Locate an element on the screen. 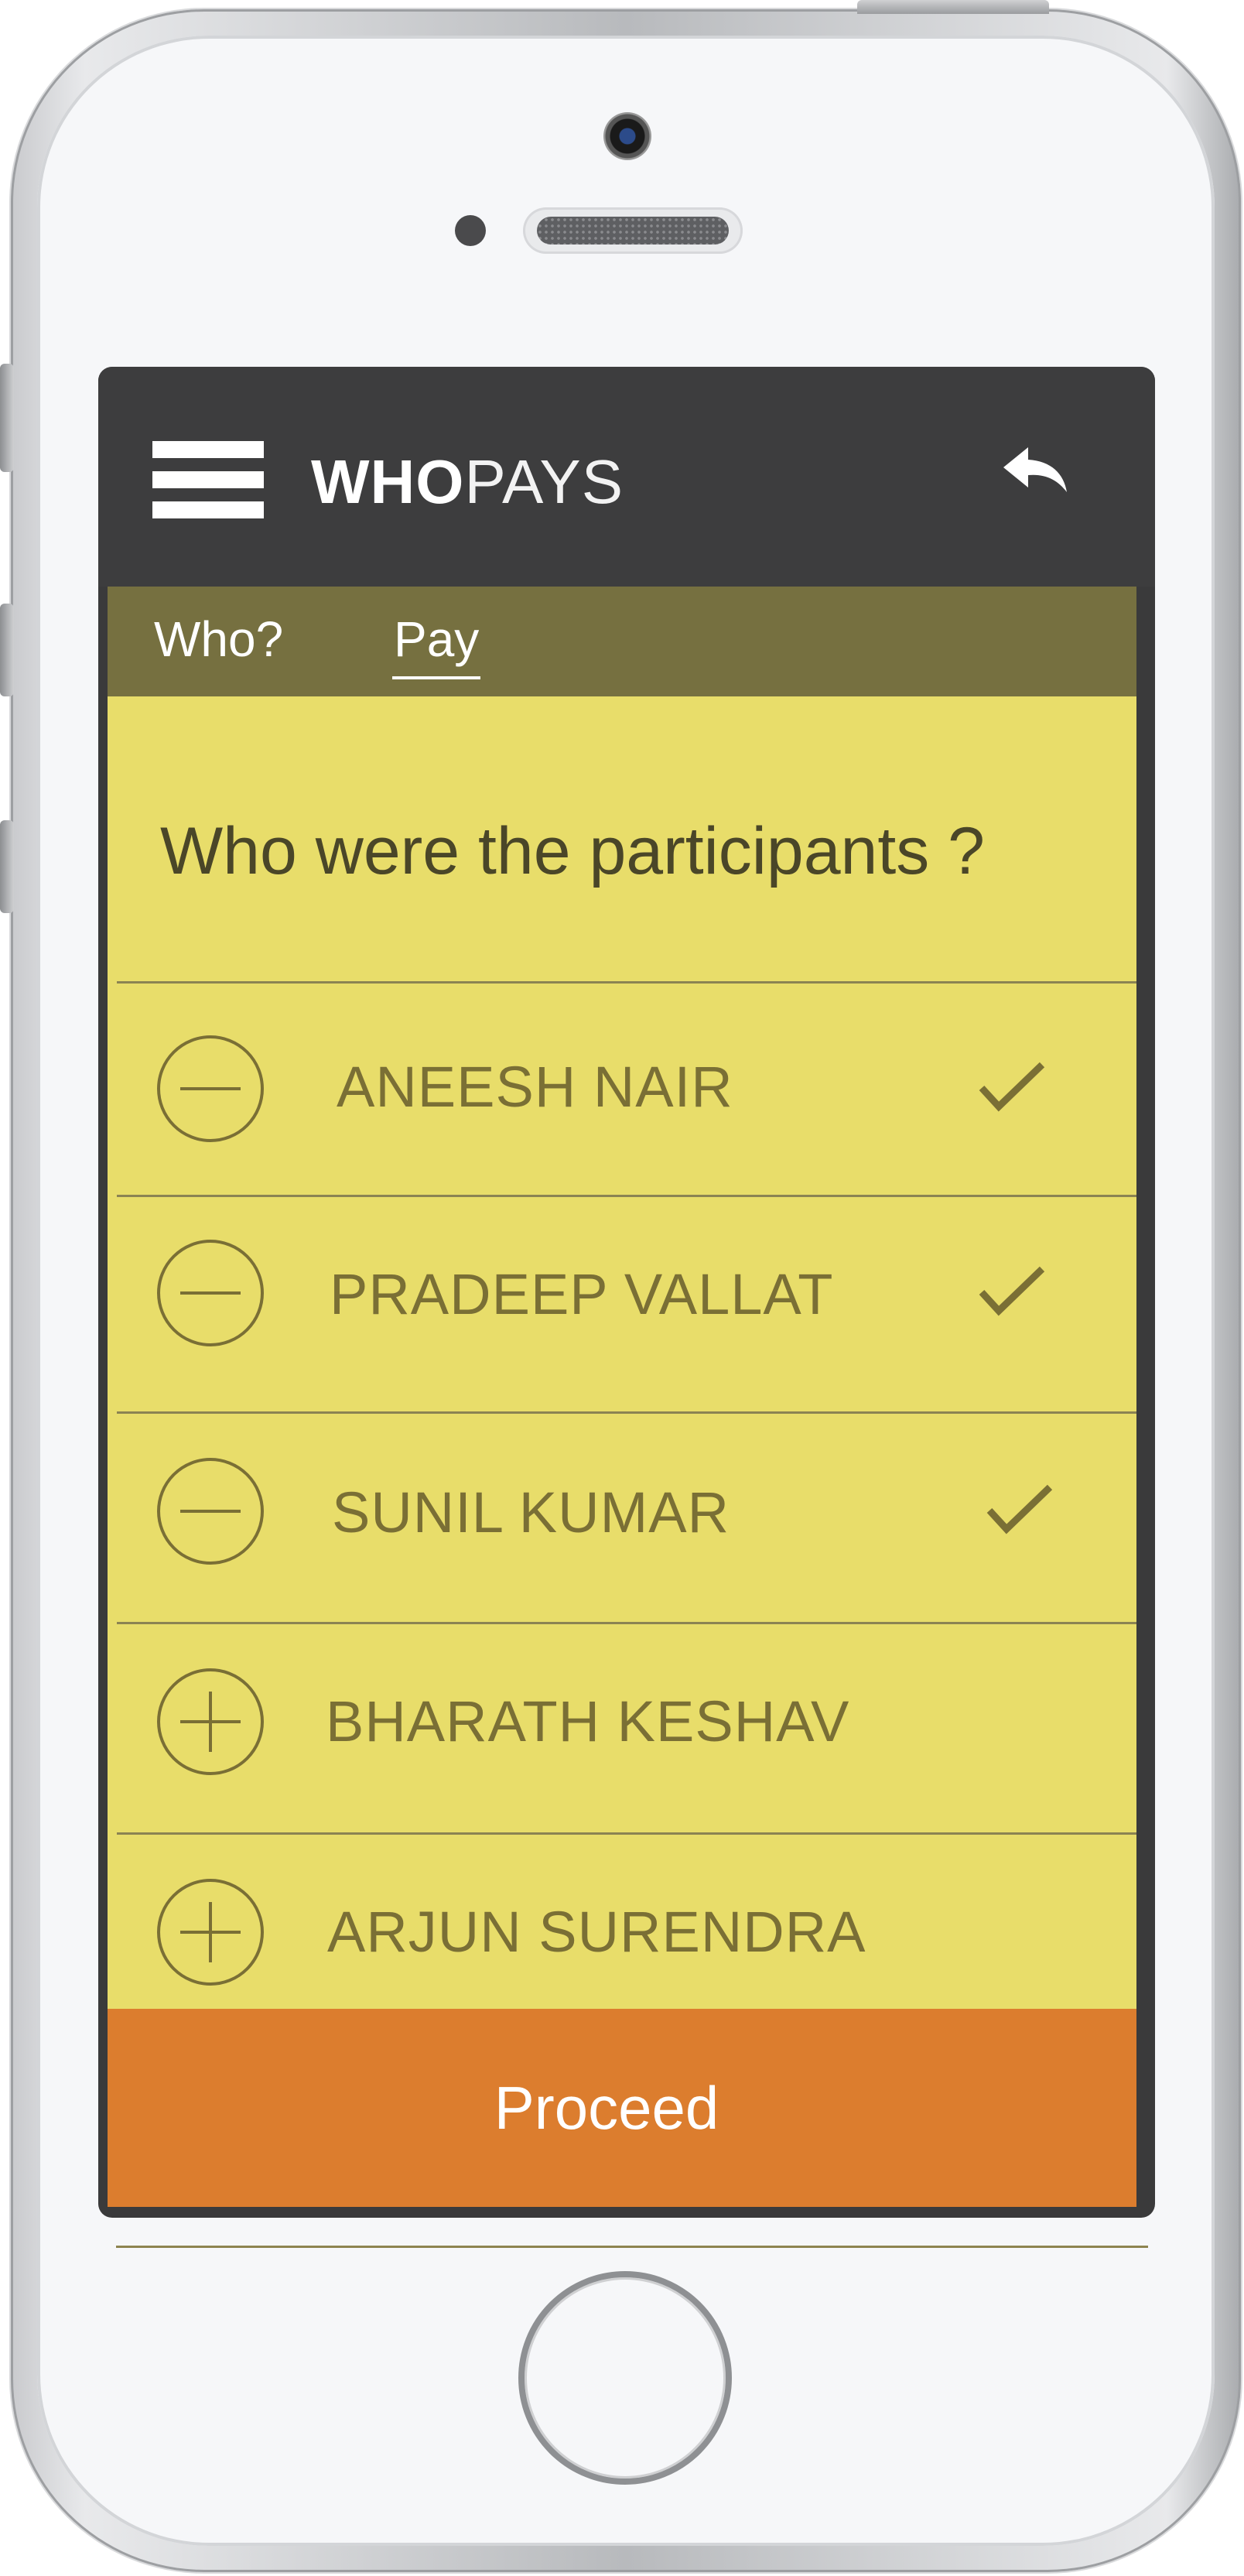  app-title-light: PAYS is located at coordinates (544, 481).